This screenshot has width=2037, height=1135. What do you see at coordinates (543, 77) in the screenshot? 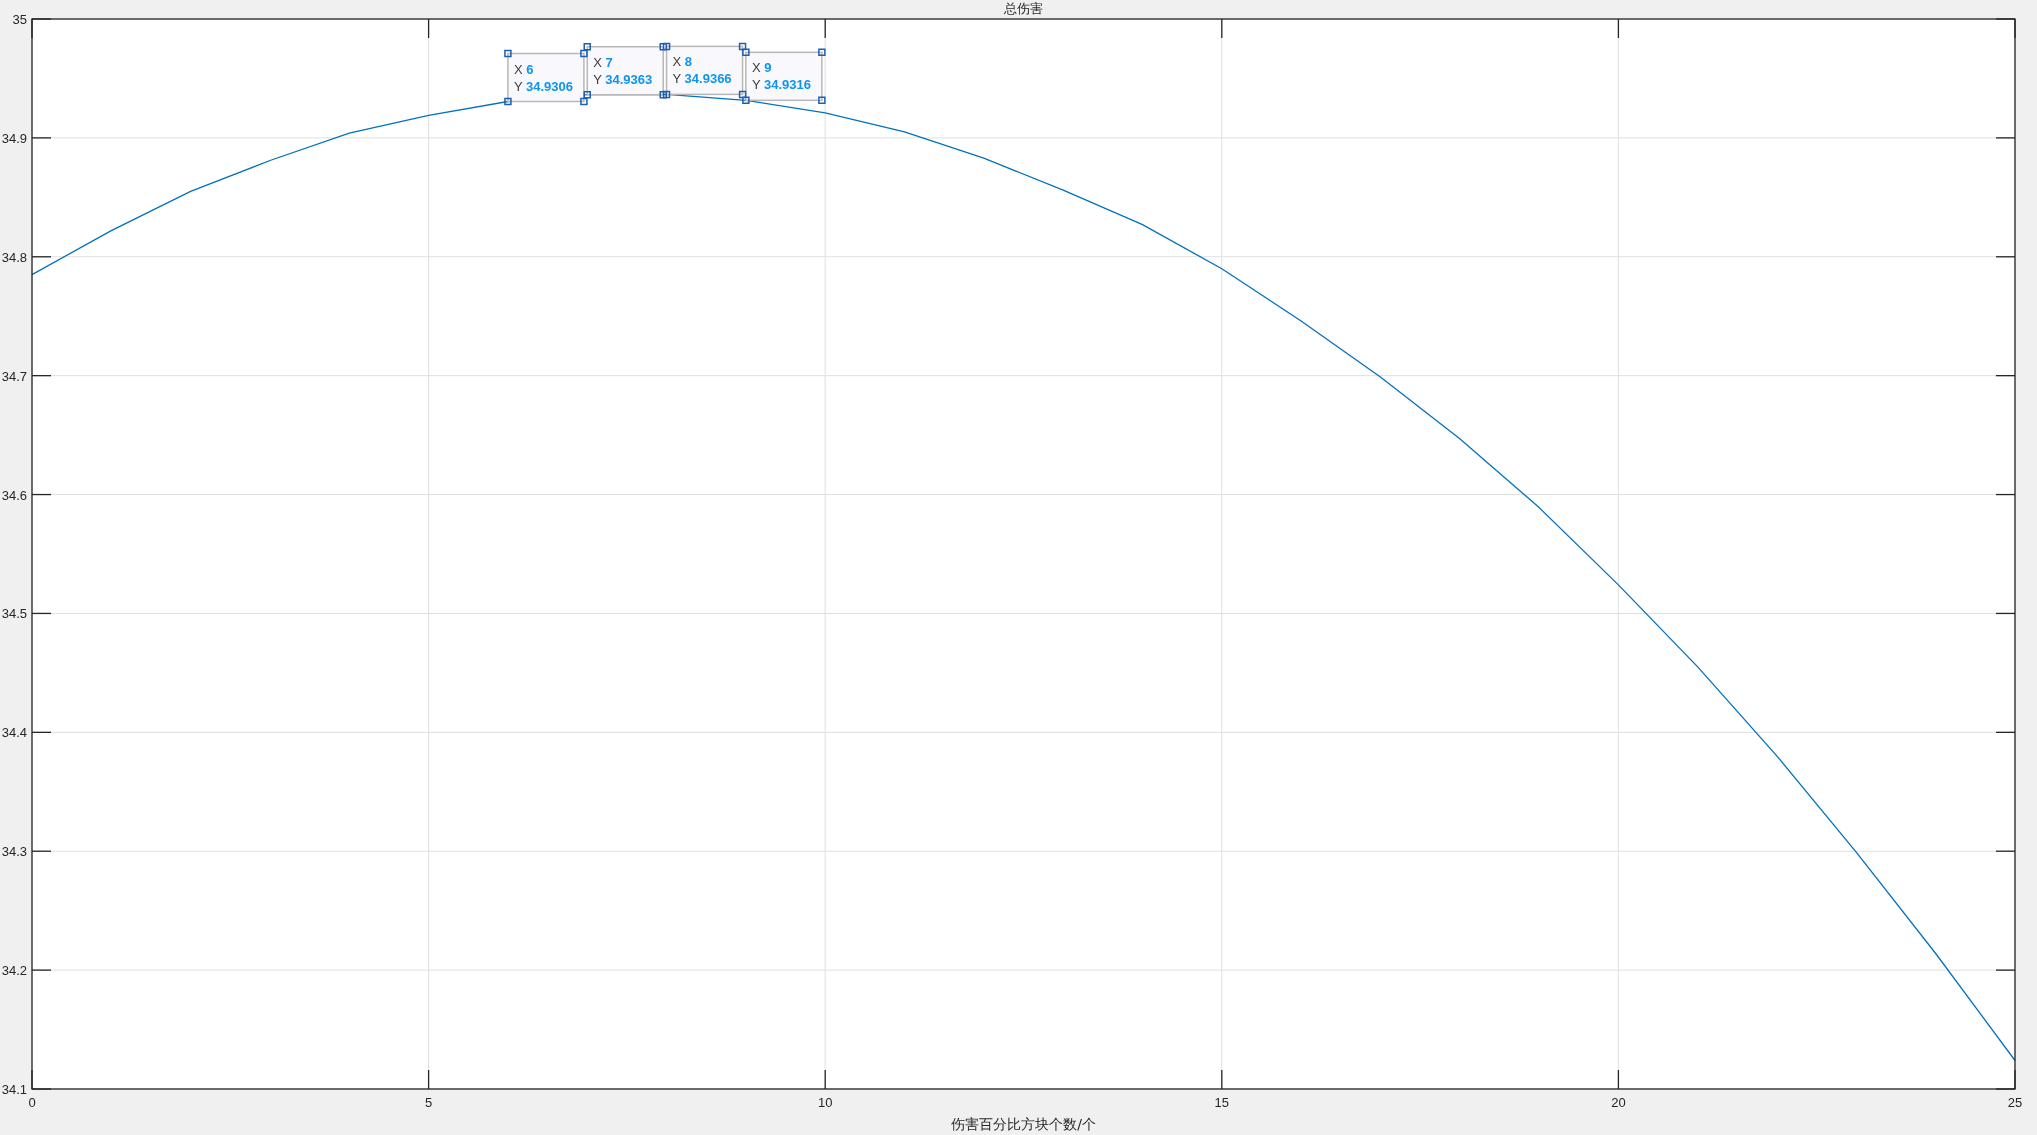
I see `annotation: X 6 Y 34.9306` at bounding box center [543, 77].